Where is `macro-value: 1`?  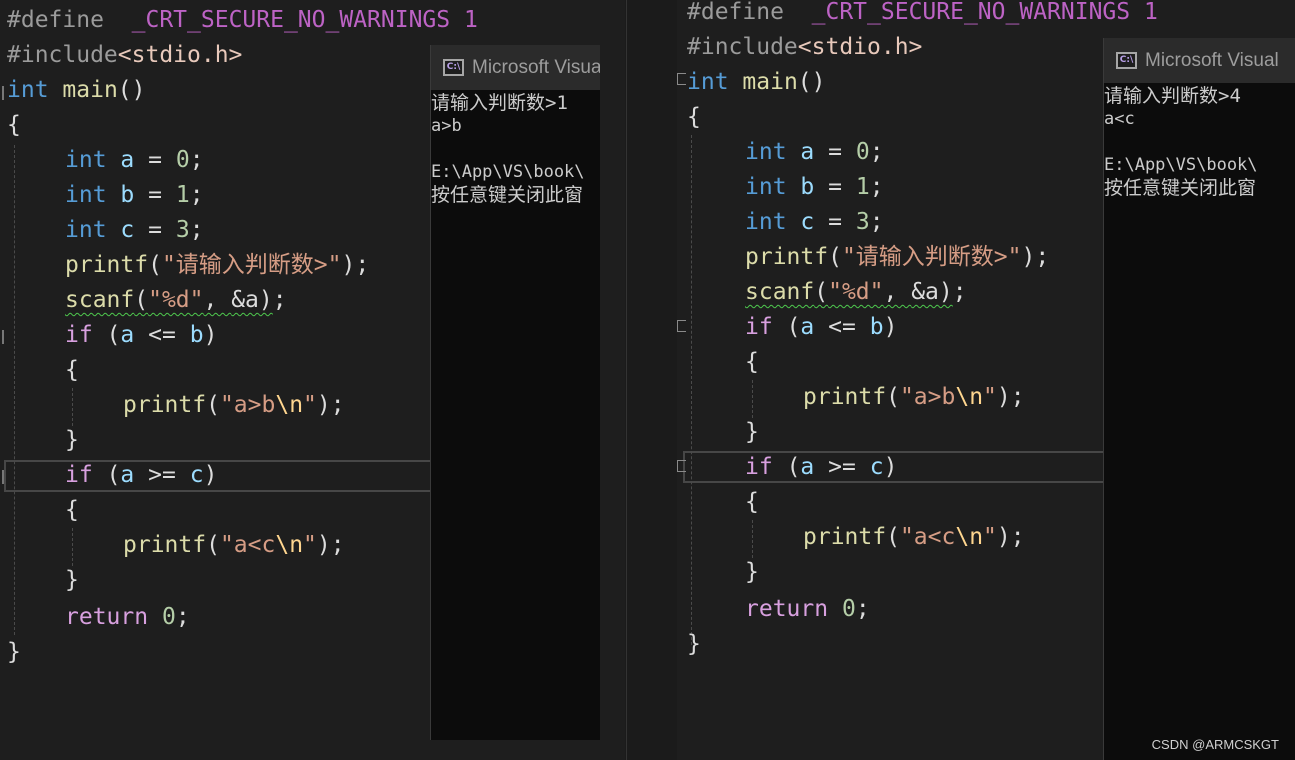 macro-value: 1 is located at coordinates (471, 20).